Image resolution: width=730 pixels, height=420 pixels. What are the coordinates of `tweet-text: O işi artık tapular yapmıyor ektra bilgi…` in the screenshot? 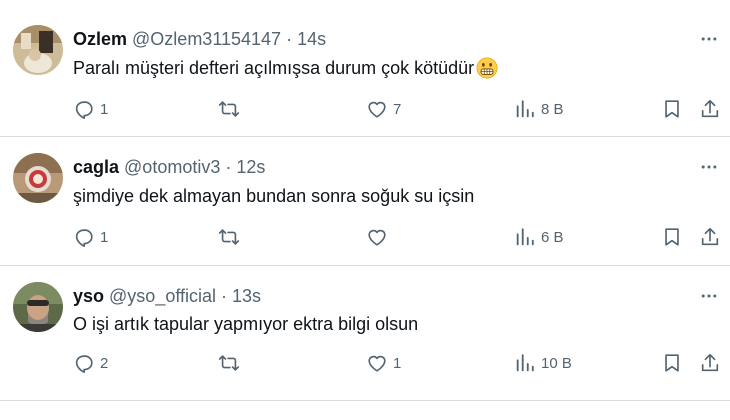 It's located at (245, 324).